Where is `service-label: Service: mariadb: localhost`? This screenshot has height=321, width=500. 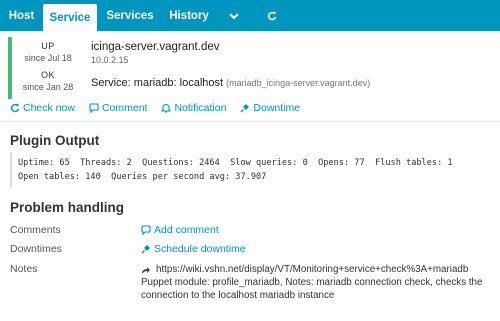
service-label: Service: mariadb: localhost is located at coordinates (157, 83).